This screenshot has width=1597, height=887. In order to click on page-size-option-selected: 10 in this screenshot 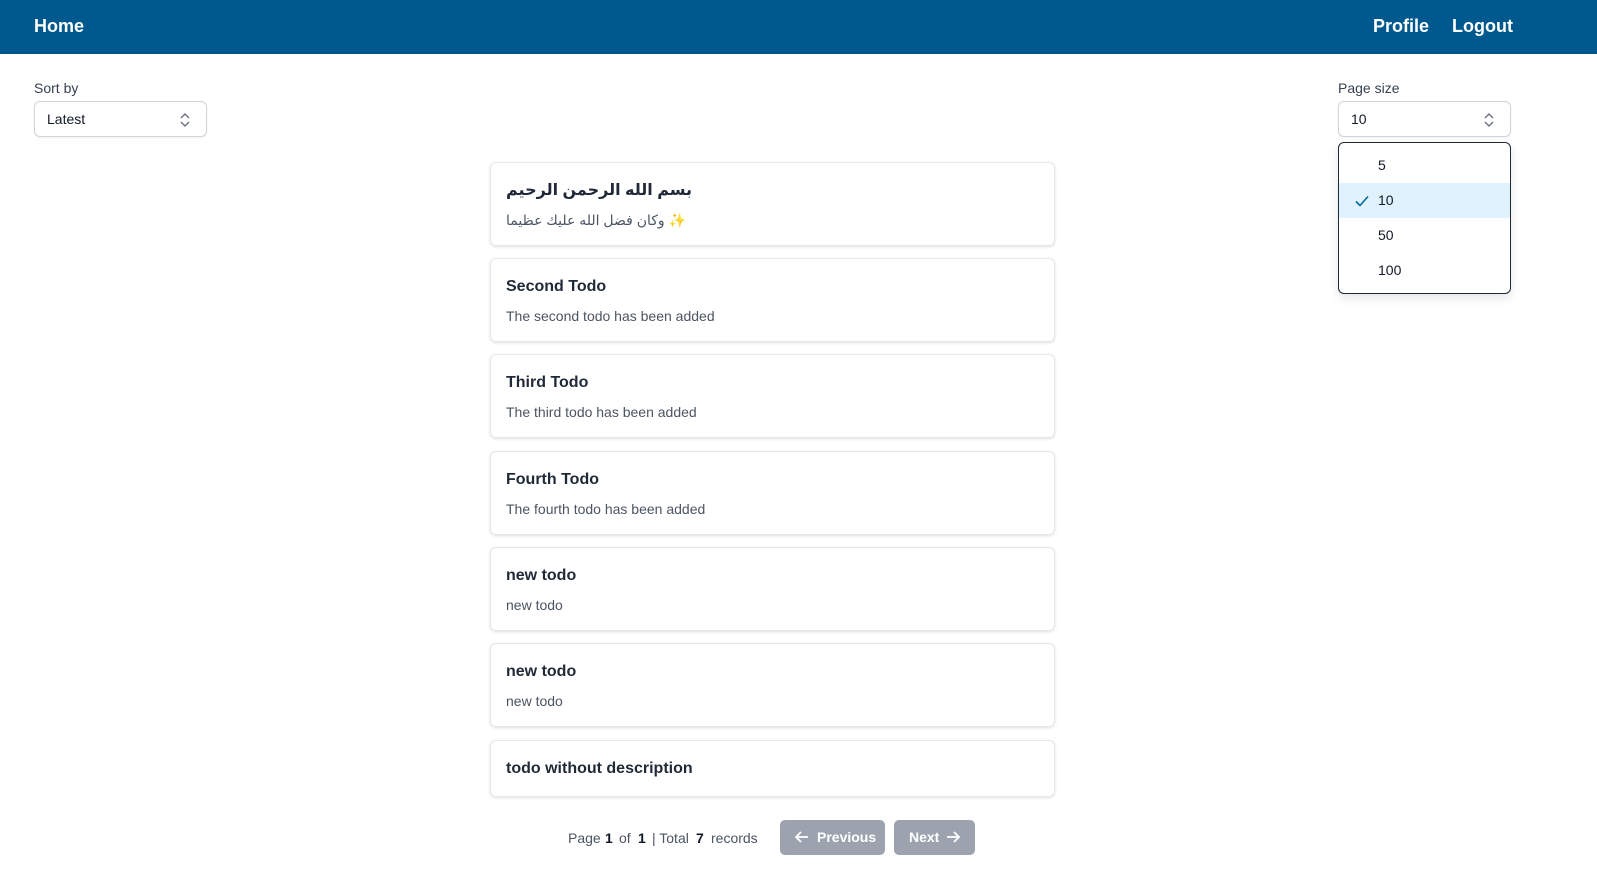, I will do `click(1424, 200)`.